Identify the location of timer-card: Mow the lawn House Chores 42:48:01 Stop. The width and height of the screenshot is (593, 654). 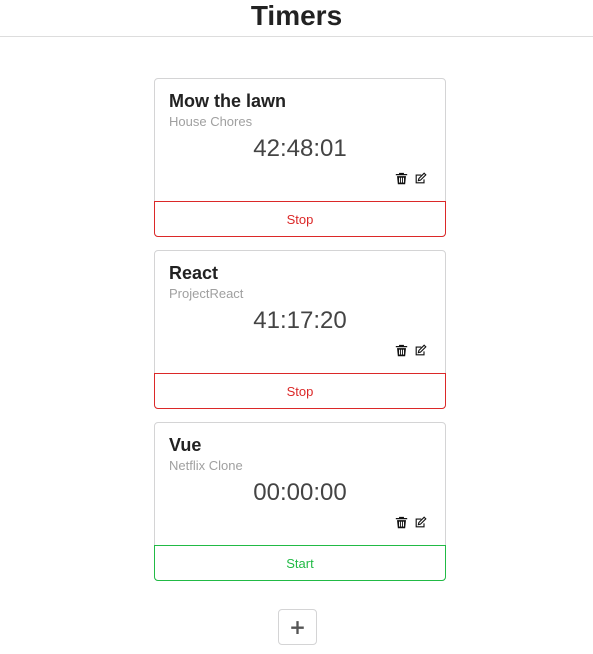
(300, 157).